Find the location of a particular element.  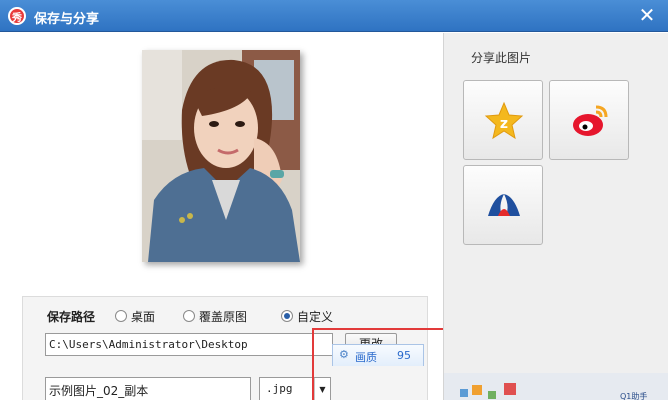

quality-button: ⚙ 画质 95 is located at coordinates (378, 355).